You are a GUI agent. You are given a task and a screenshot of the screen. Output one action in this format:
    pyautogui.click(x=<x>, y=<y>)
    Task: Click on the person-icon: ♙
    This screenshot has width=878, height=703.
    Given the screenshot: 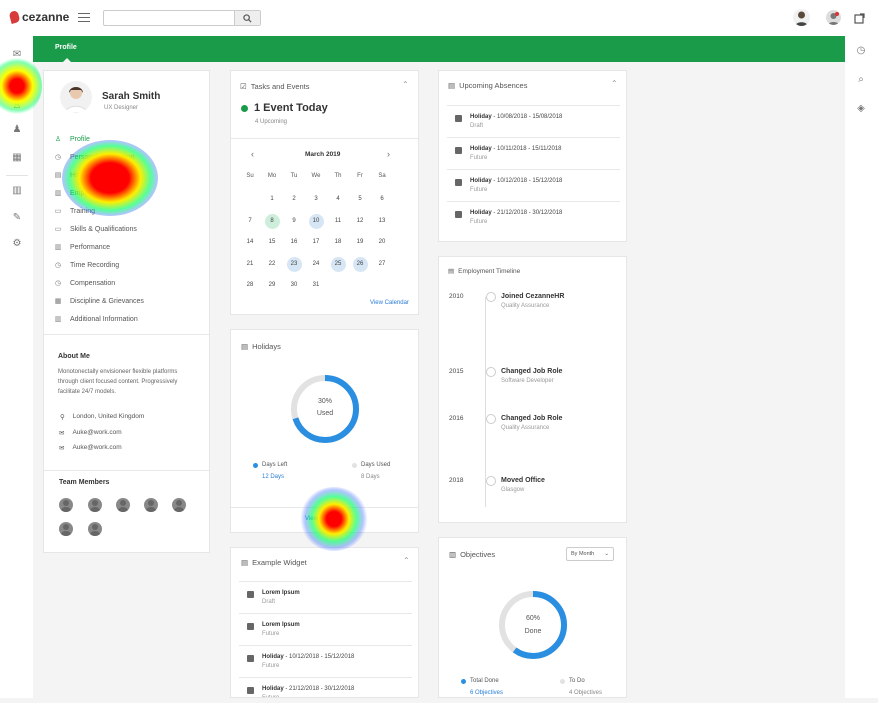 What is the action you would take?
    pyautogui.click(x=58, y=139)
    